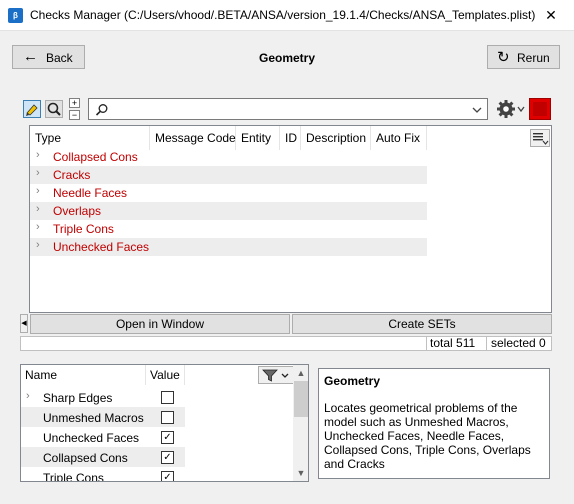  I want to click on refresh-icon: ↻, so click(503, 57).